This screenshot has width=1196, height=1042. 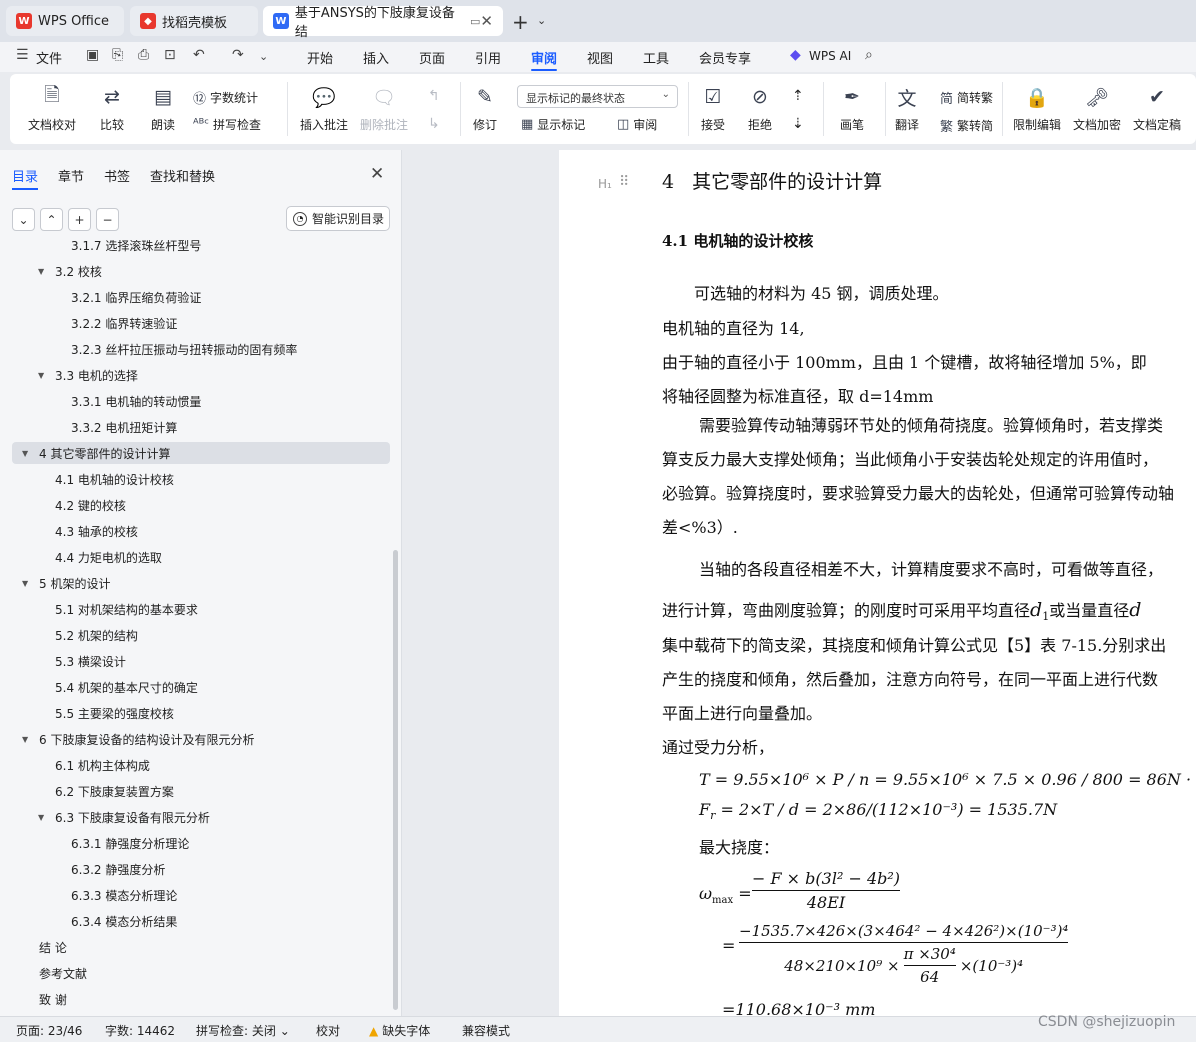 What do you see at coordinates (117, 55) in the screenshot?
I see `share-icon: ⎘` at bounding box center [117, 55].